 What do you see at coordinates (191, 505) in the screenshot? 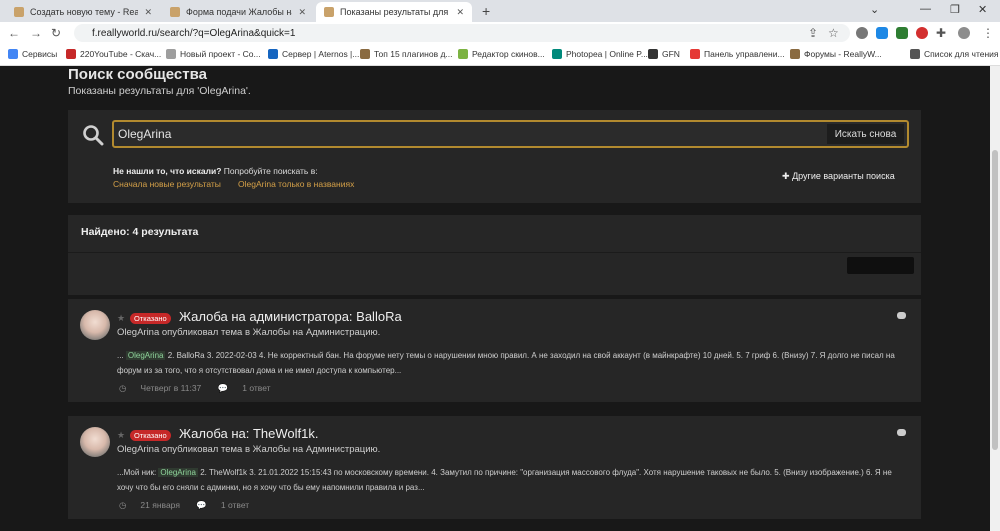
I see `result-meta: ◷ 21 января 💬 1 ответ` at bounding box center [191, 505].